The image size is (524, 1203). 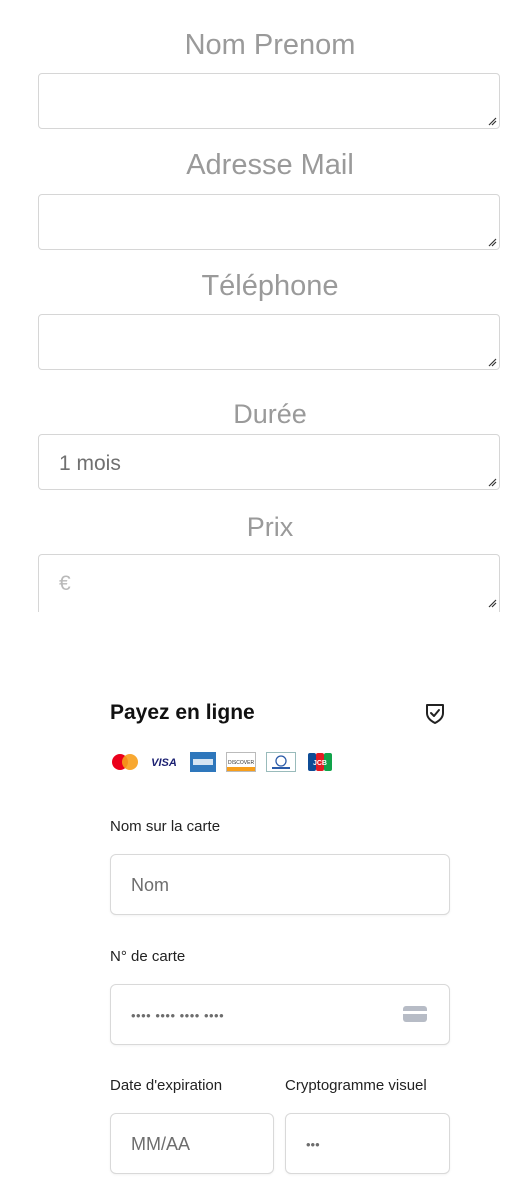 What do you see at coordinates (165, 826) in the screenshot?
I see `card-name-label: Nom sur la carte` at bounding box center [165, 826].